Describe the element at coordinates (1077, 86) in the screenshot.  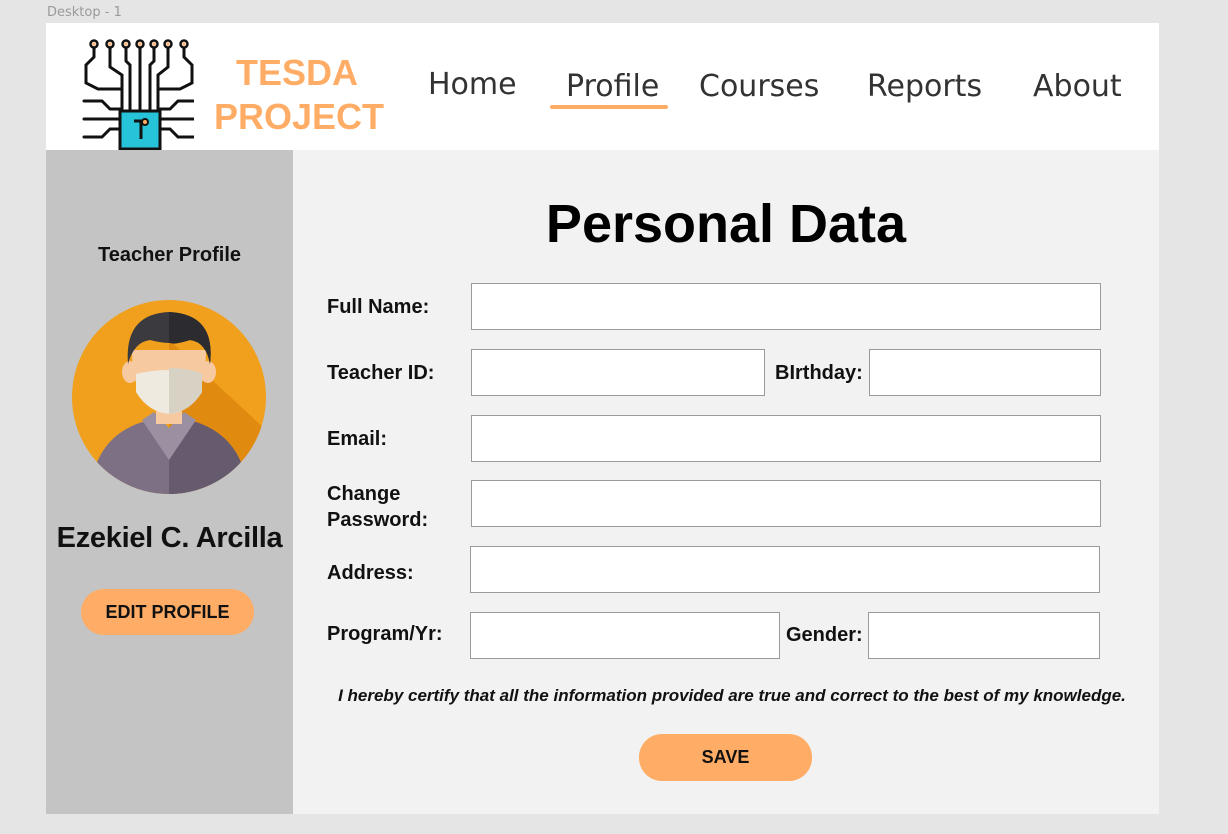
I see `nav-about: About` at that location.